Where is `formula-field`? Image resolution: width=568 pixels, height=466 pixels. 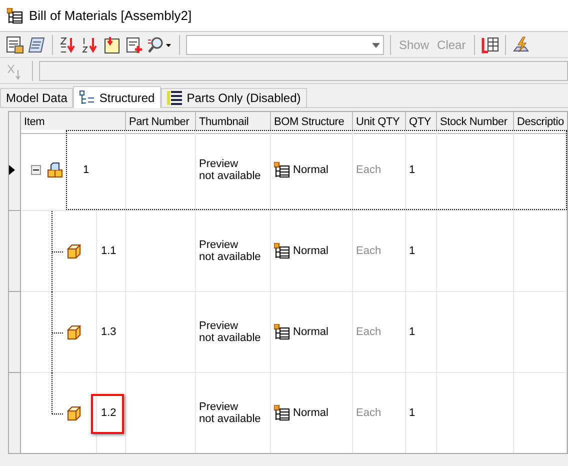
formula-field is located at coordinates (303, 70).